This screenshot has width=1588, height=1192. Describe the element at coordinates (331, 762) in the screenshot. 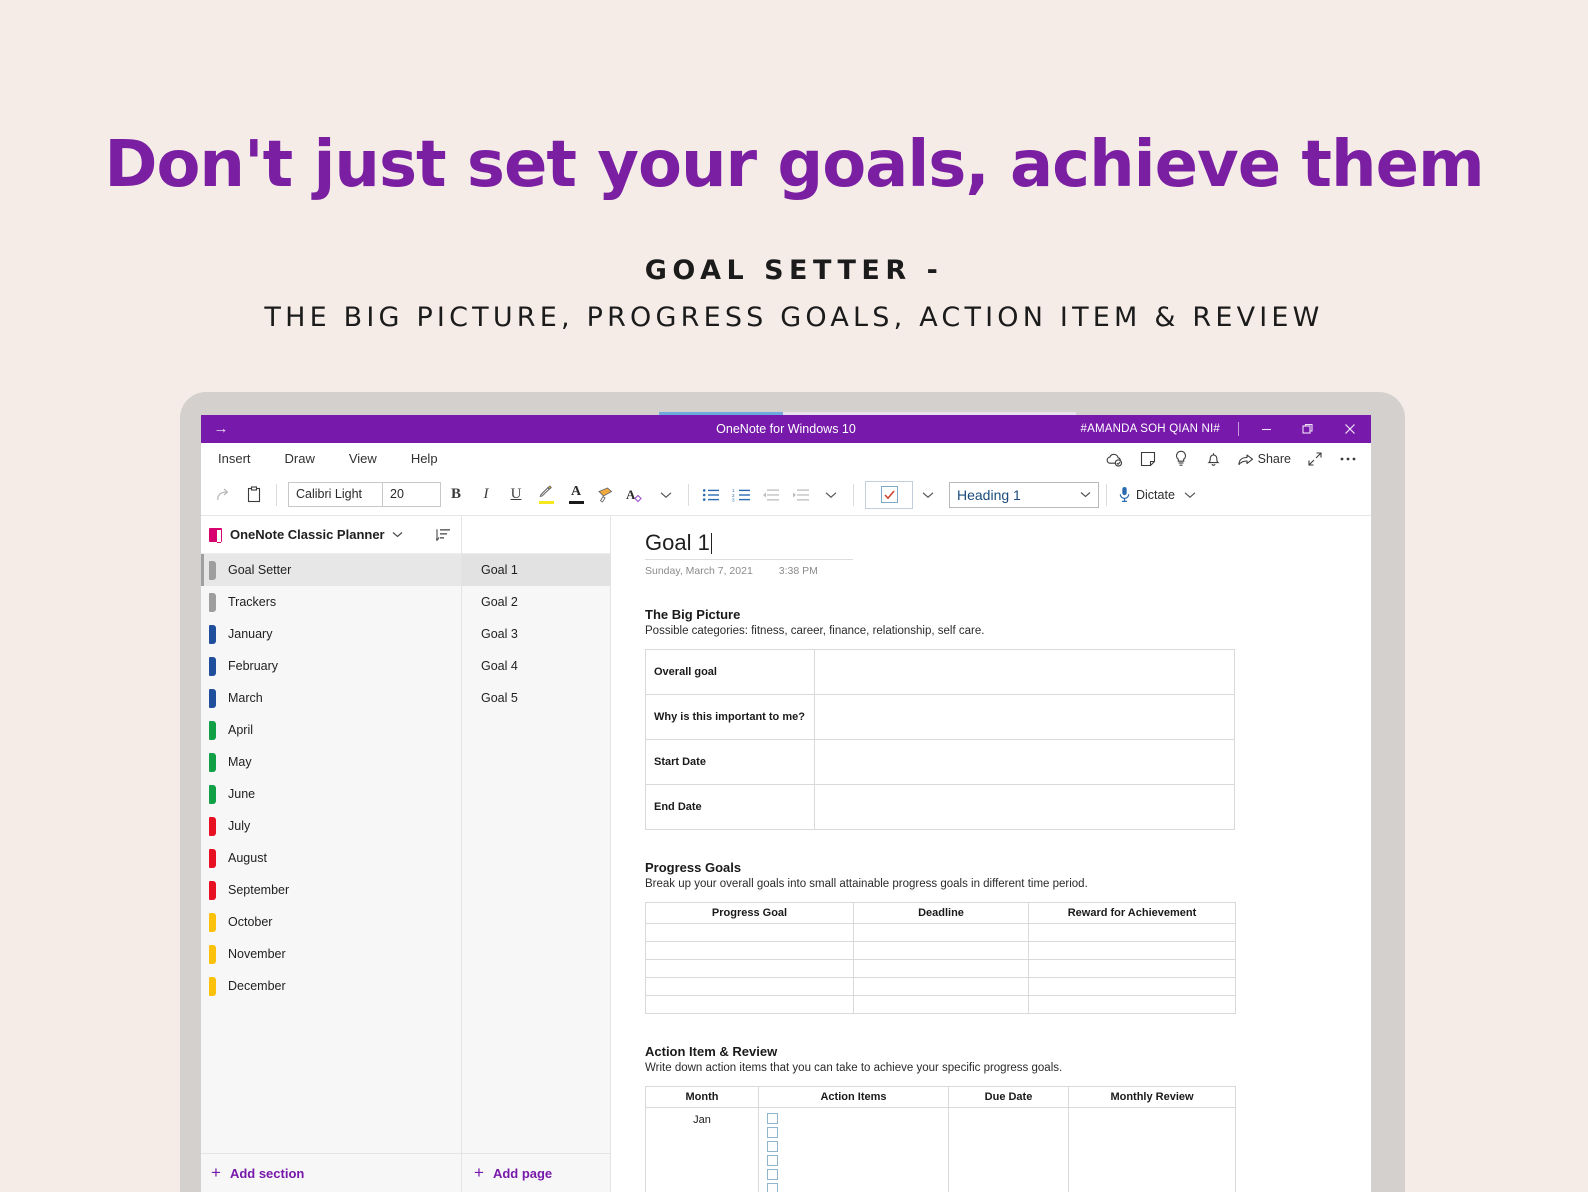

I see `sidebar-section-may: May` at that location.